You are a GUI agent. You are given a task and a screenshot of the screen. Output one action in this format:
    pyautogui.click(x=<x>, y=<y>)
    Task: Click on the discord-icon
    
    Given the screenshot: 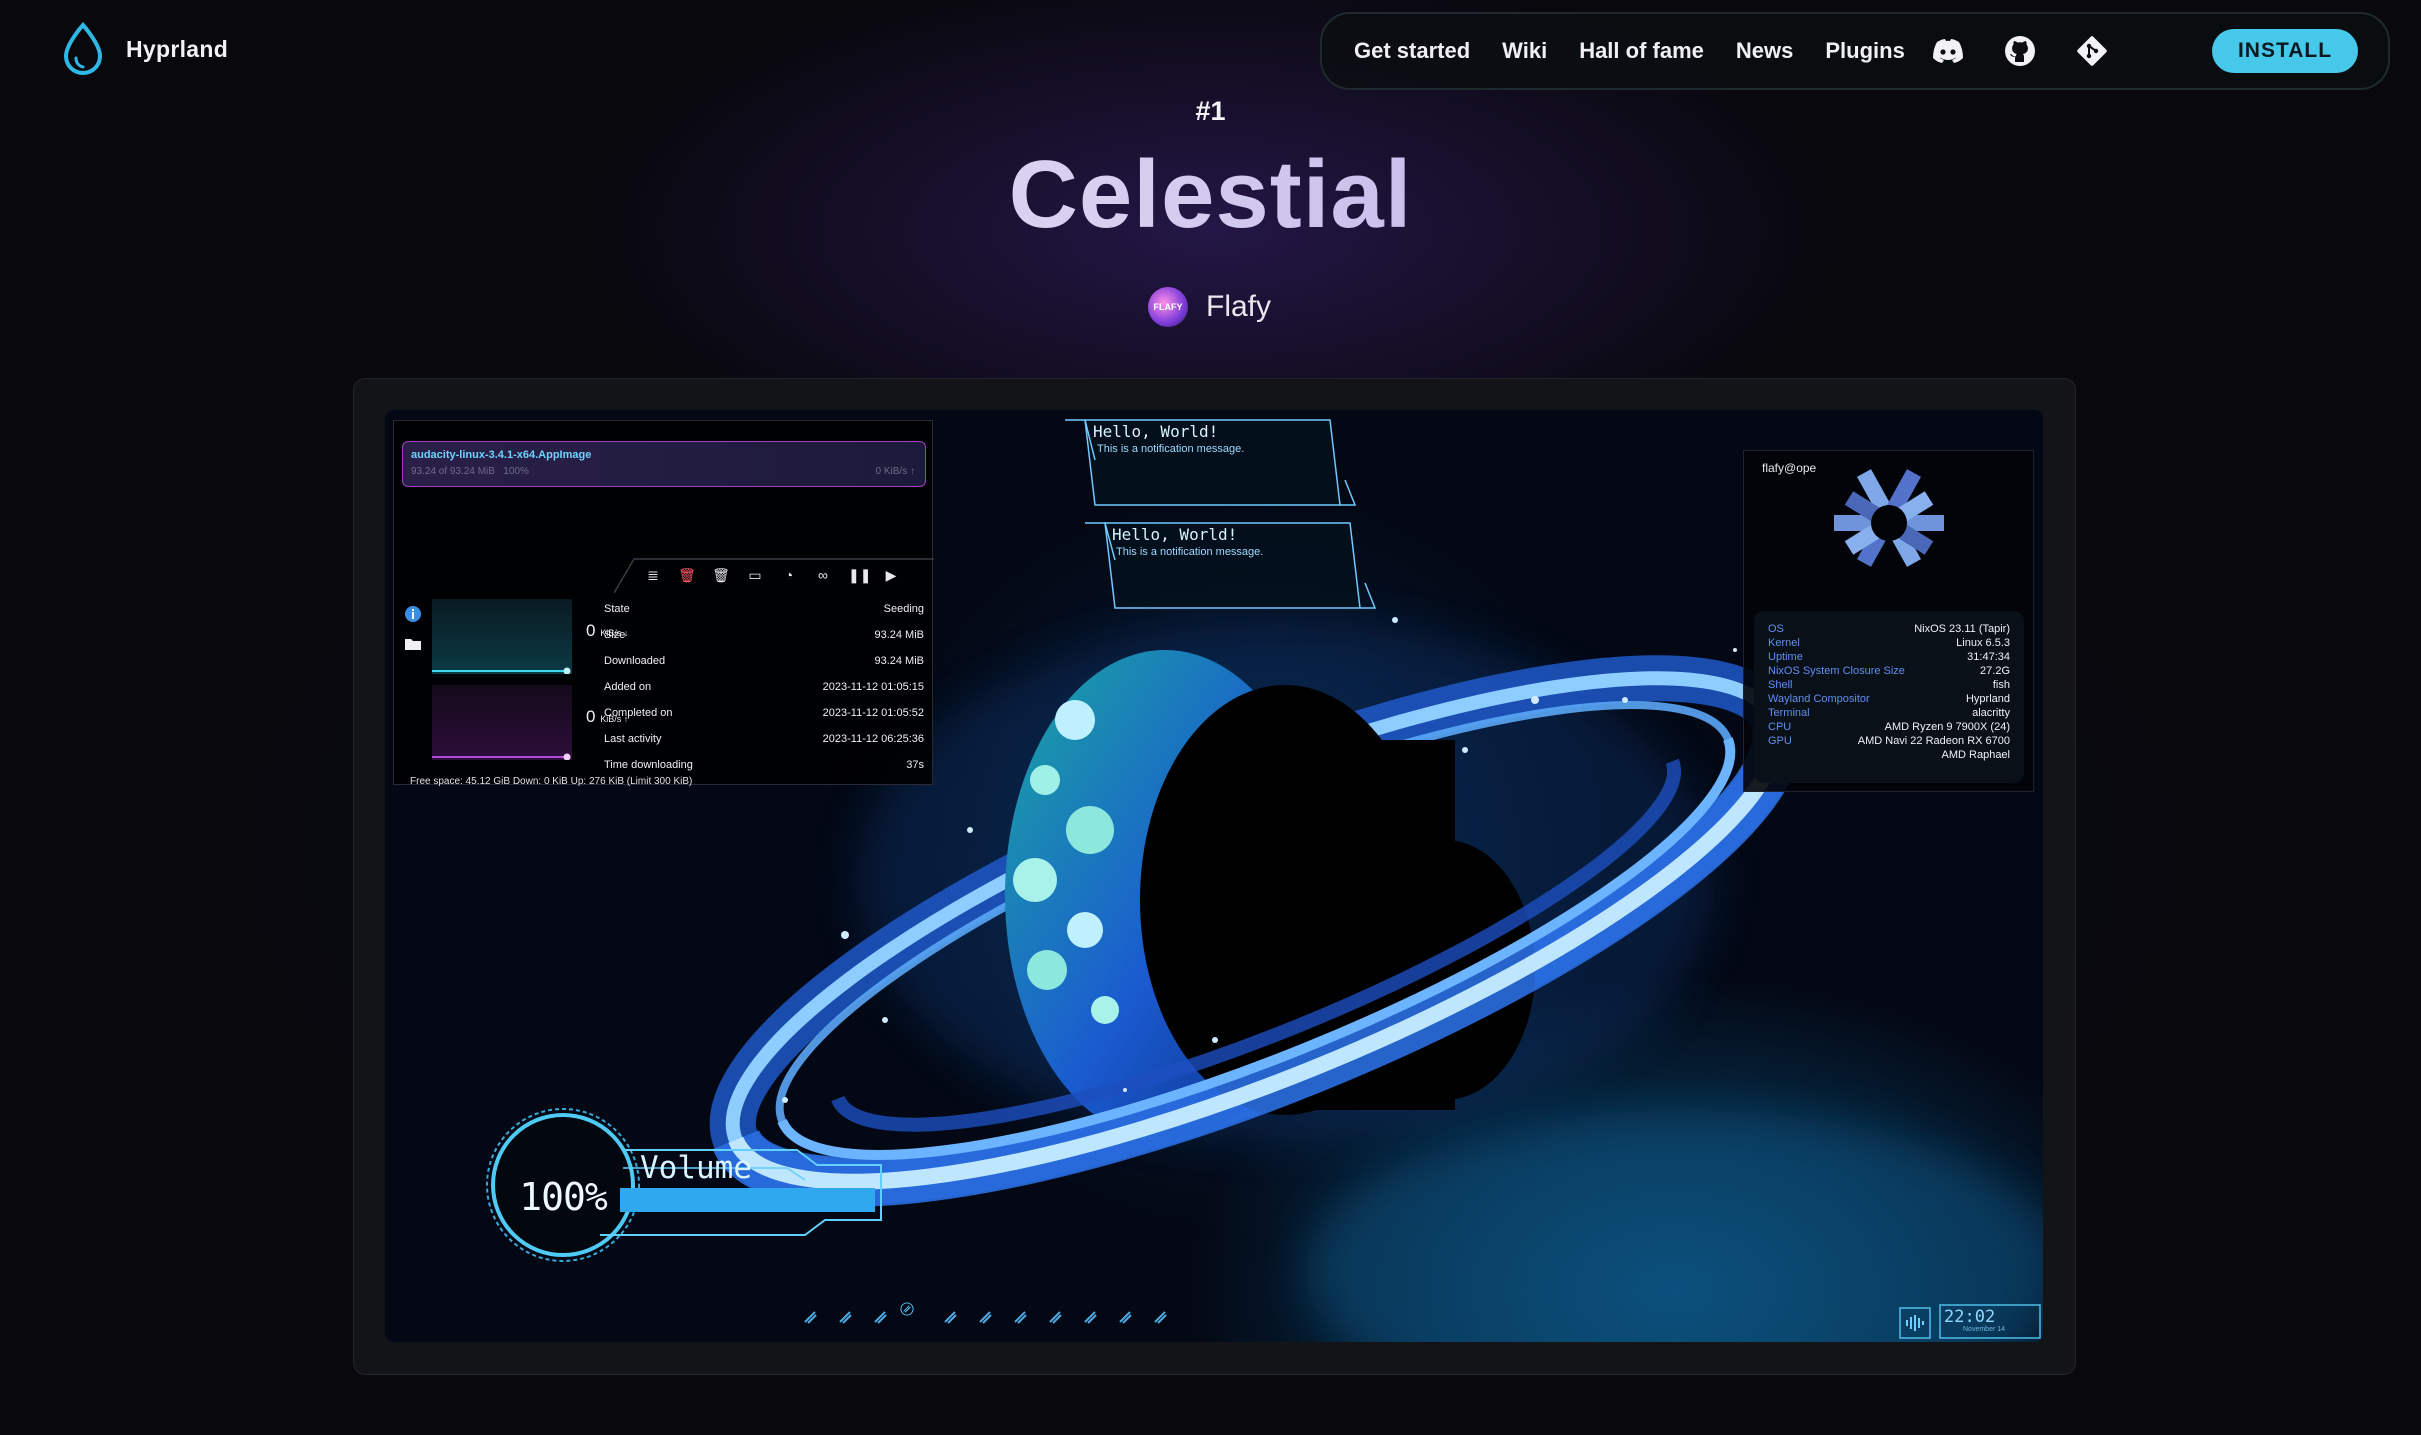 What is the action you would take?
    pyautogui.click(x=1948, y=51)
    